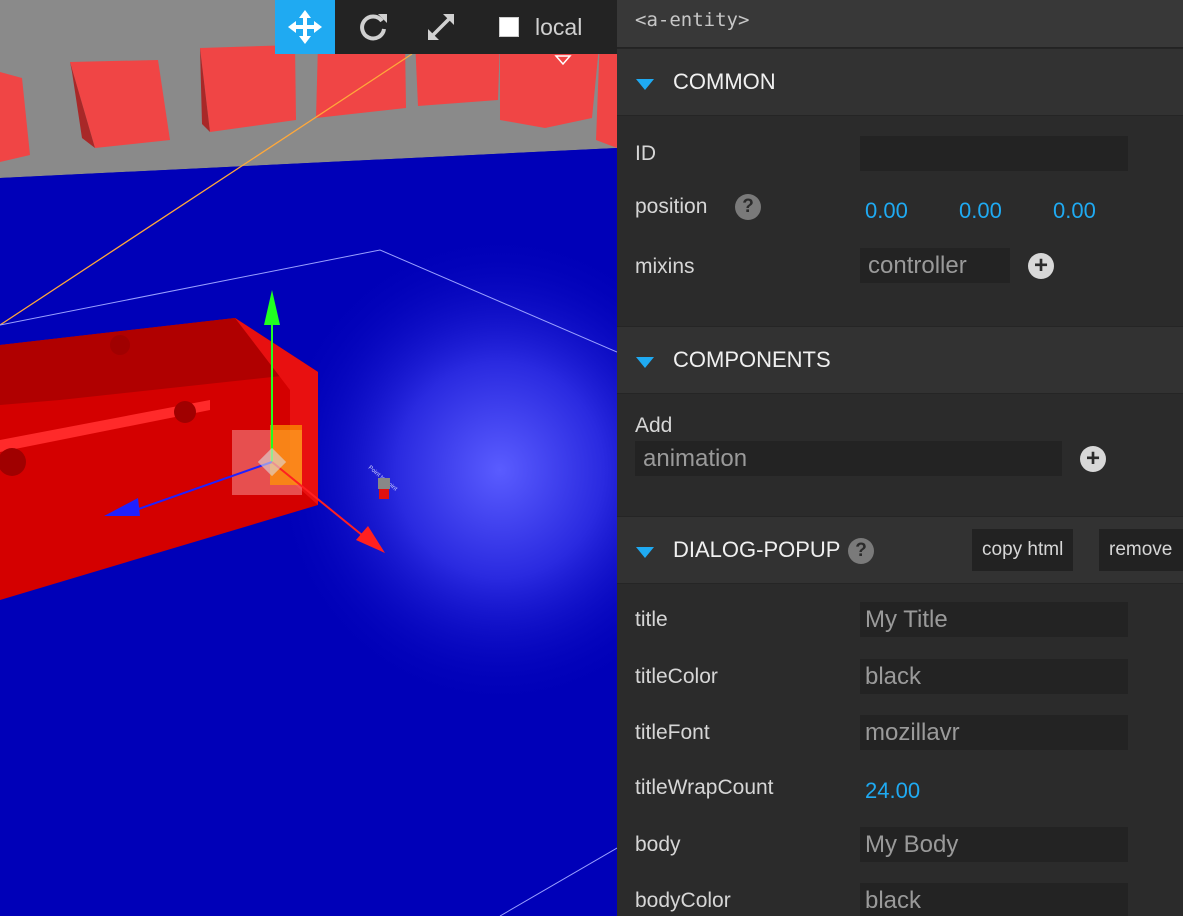 The height and width of the screenshot is (916, 1183). I want to click on position-z-input: 0.00, so click(1074, 211).